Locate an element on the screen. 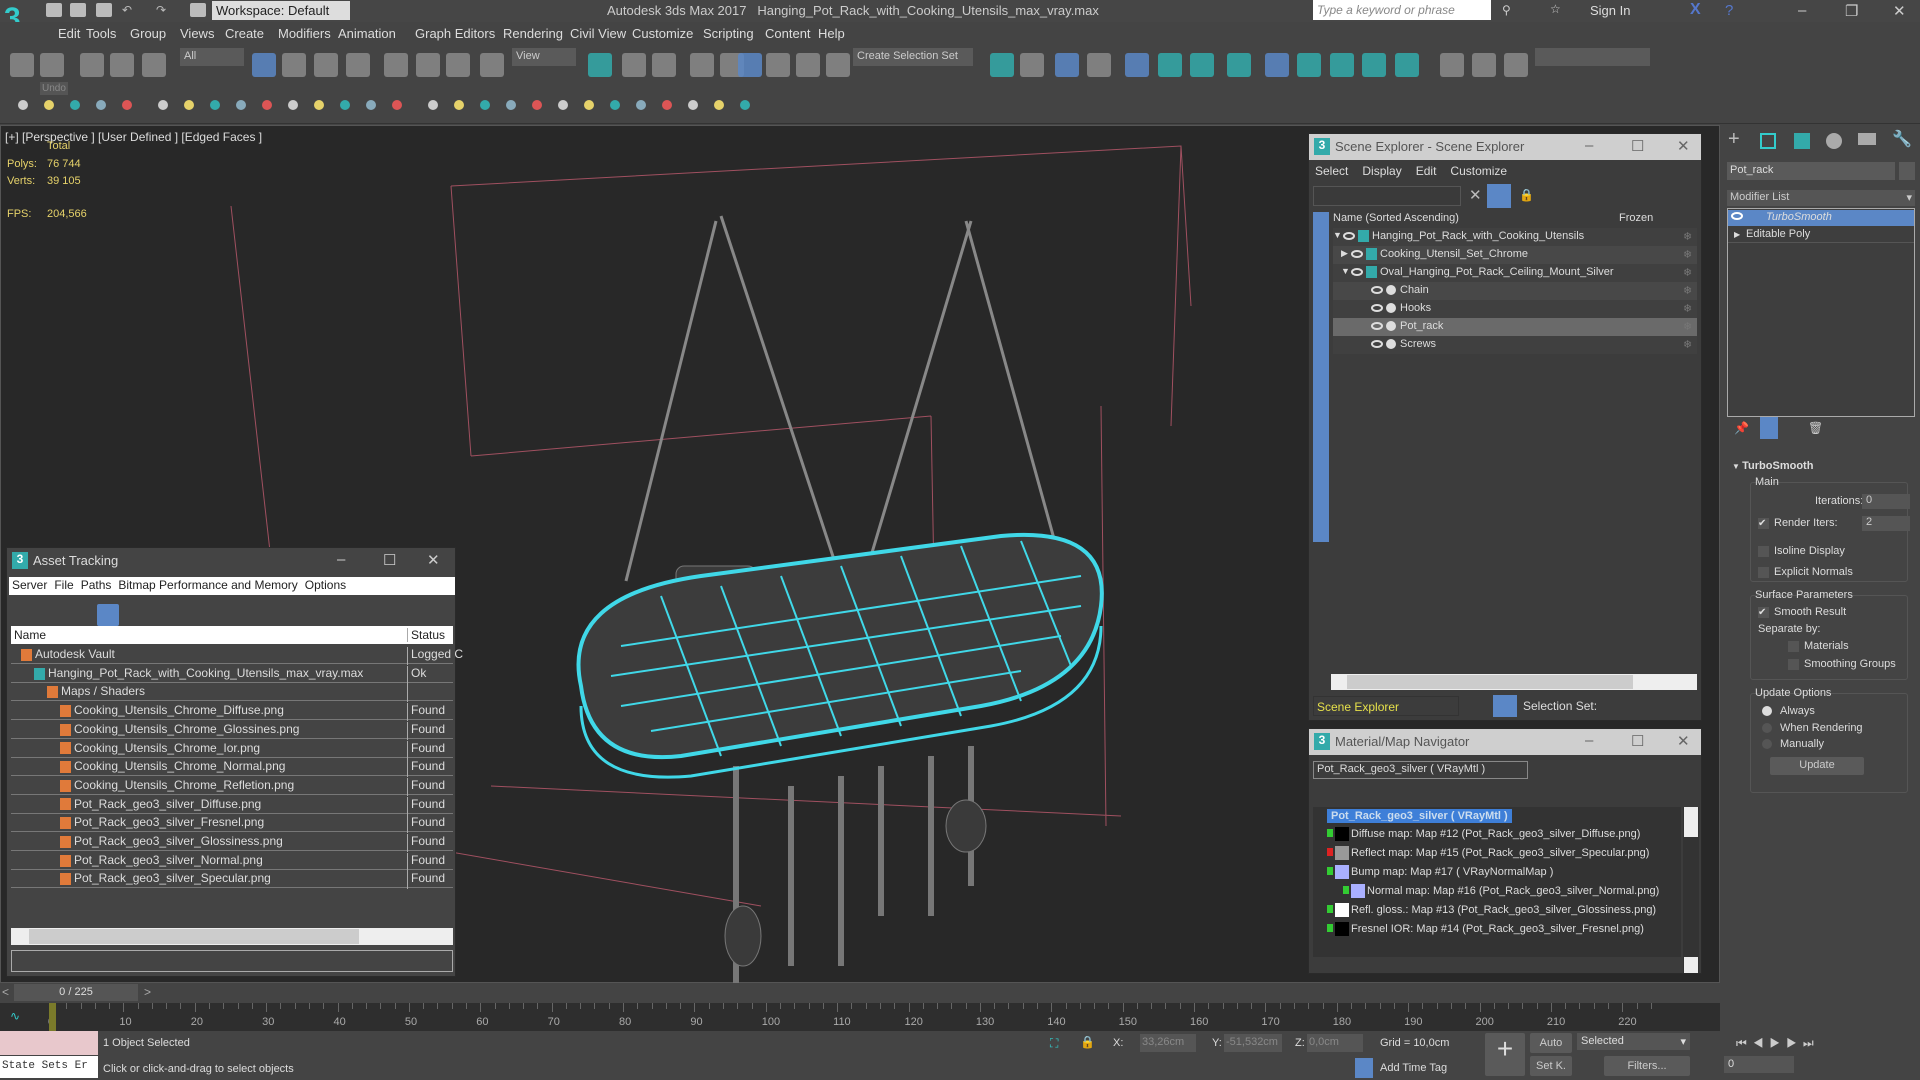  render-iterative-icon is located at coordinates (1374, 65).